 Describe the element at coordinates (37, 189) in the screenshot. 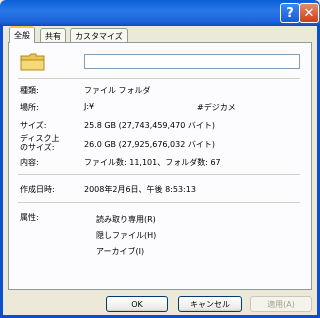

I see `created-label: 作成日時:` at that location.